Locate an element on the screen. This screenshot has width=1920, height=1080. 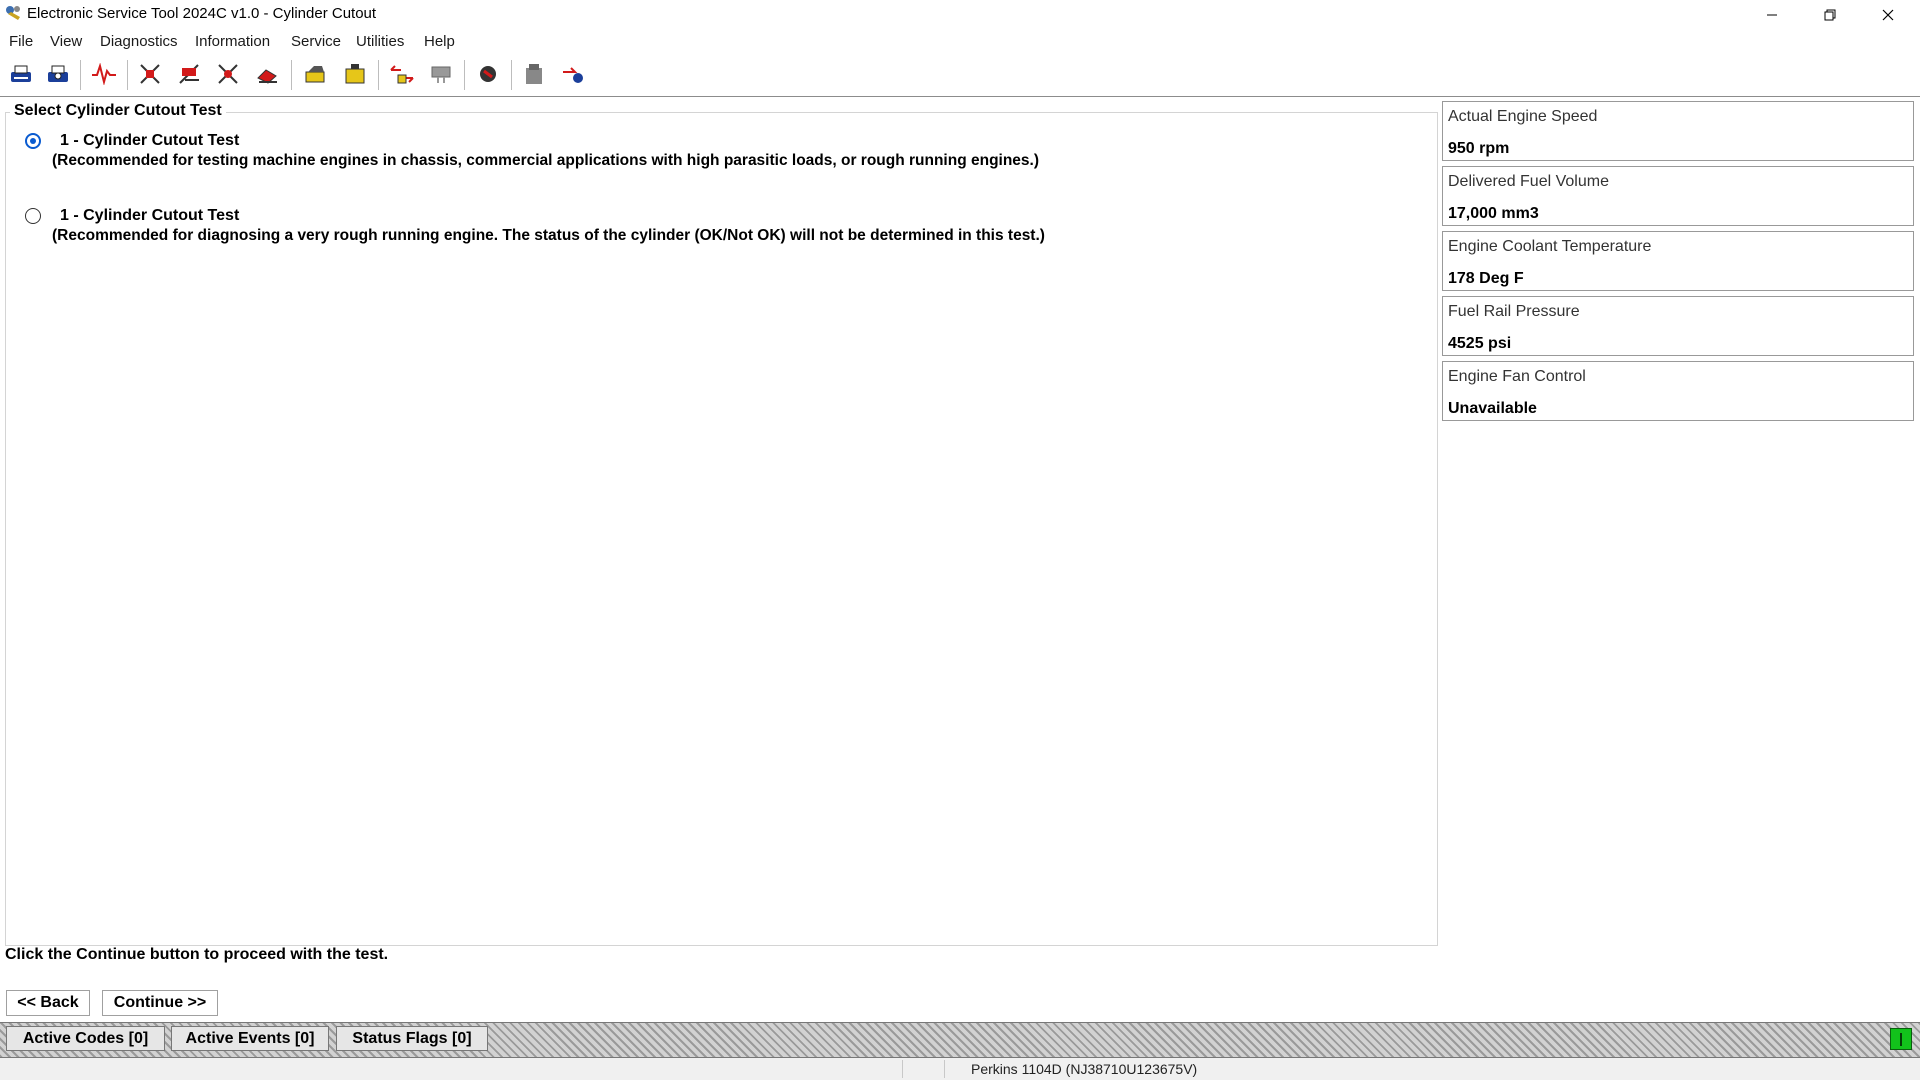
winflash-icon is located at coordinates (574, 74).